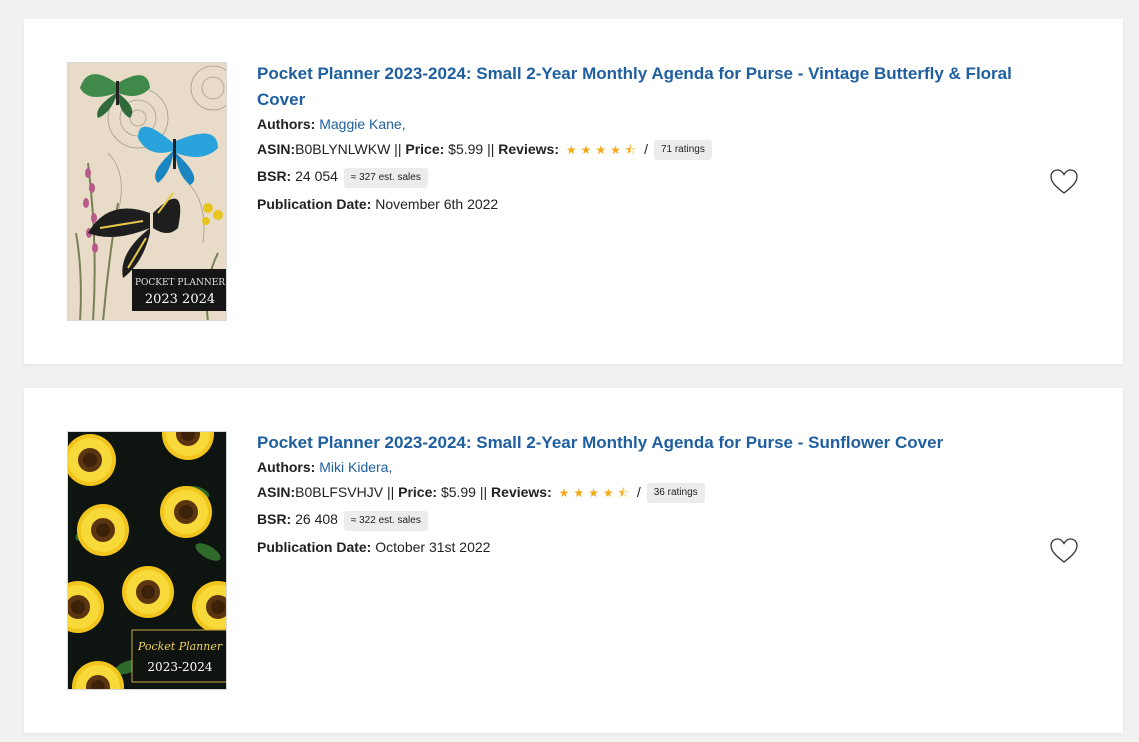 The width and height of the screenshot is (1139, 742). What do you see at coordinates (433, 546) in the screenshot?
I see `publication-date-value: October 31st 2022` at bounding box center [433, 546].